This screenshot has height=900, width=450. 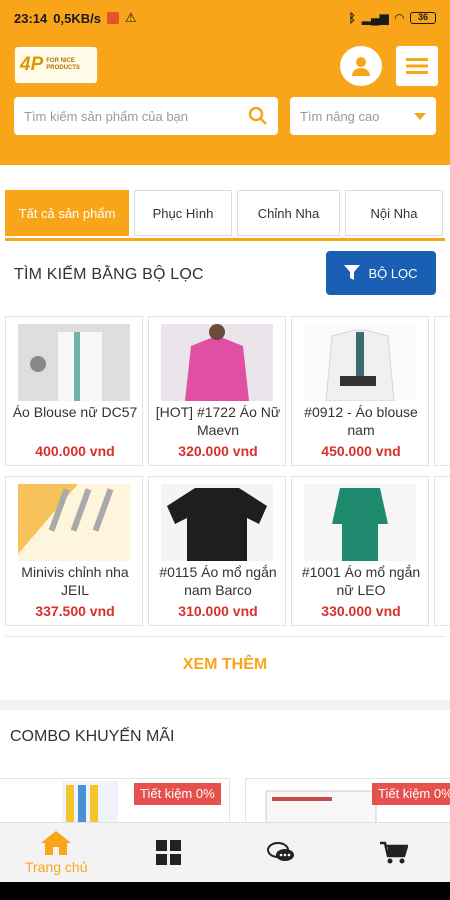 I want to click on account-button, so click(x=361, y=66).